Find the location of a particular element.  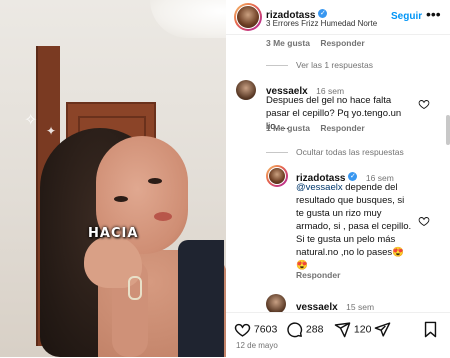

action-bar: 7603 288 120 is located at coordinates (338, 335).